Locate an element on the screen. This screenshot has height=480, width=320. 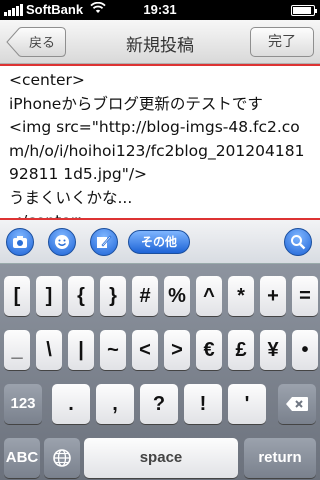
key: ! is located at coordinates (203, 404).